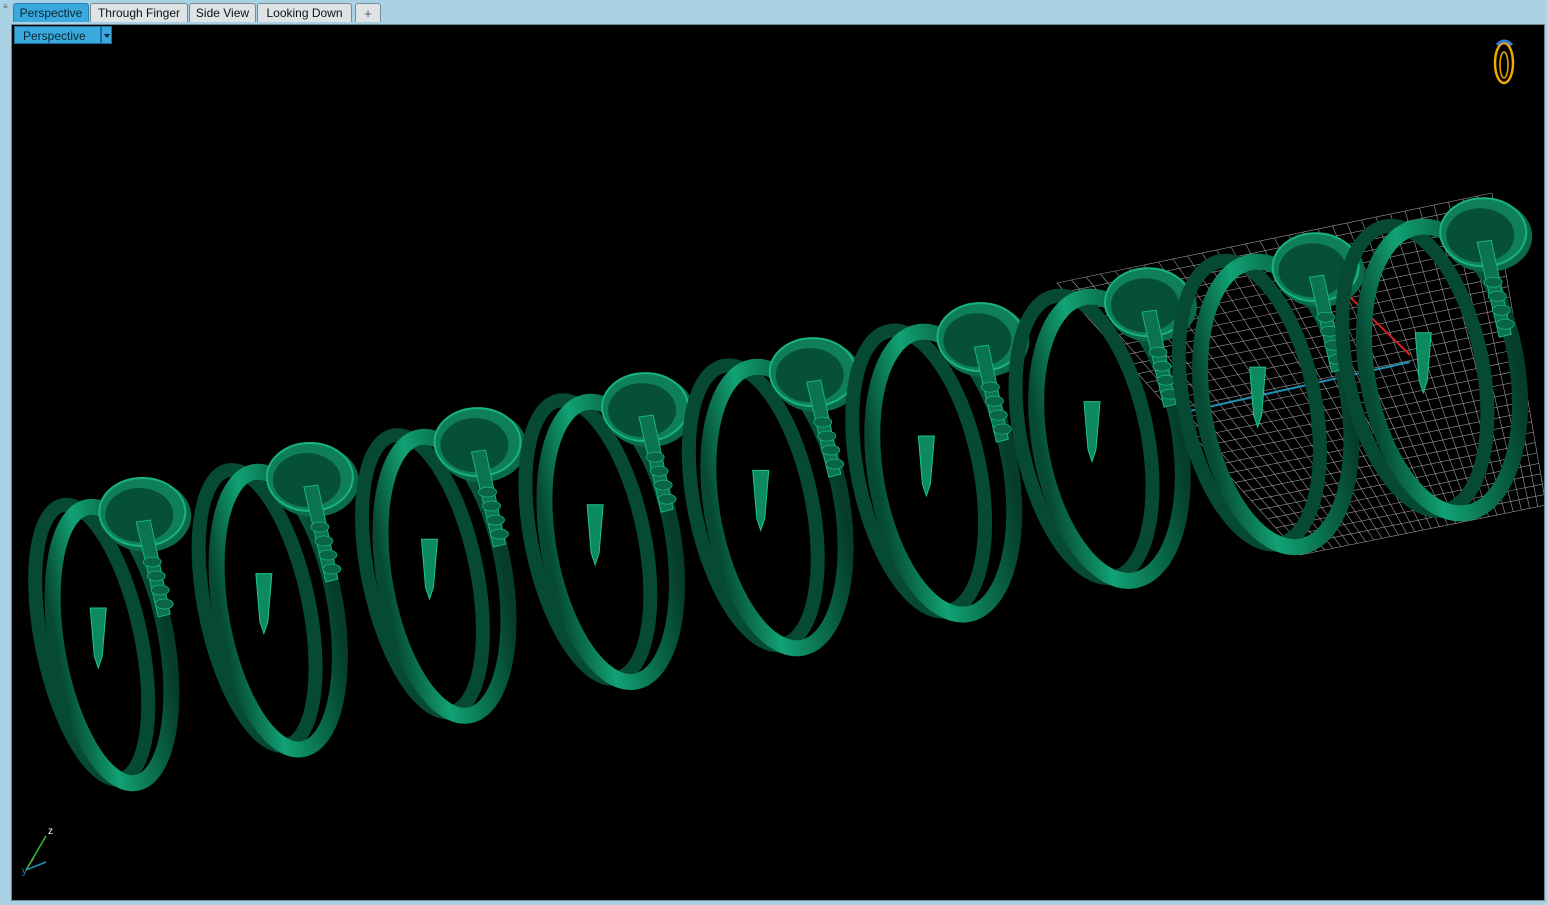 This screenshot has height=905, width=1547. I want to click on y-axis-label: y, so click(24, 871).